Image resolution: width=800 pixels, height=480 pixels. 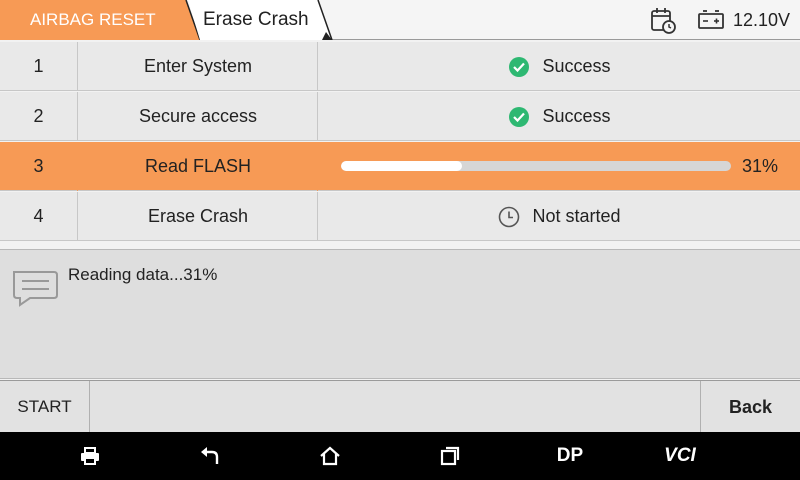 I want to click on home-icon, so click(x=330, y=456).